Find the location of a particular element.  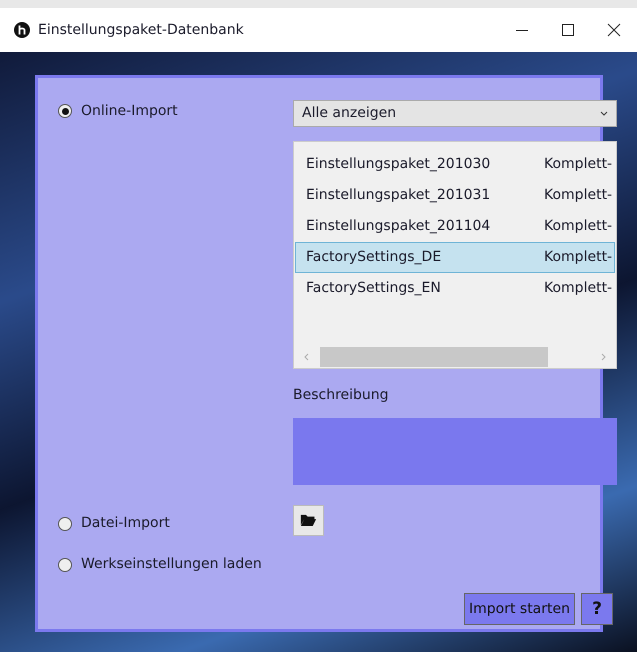

option-label: Datei-Import is located at coordinates (125, 523).